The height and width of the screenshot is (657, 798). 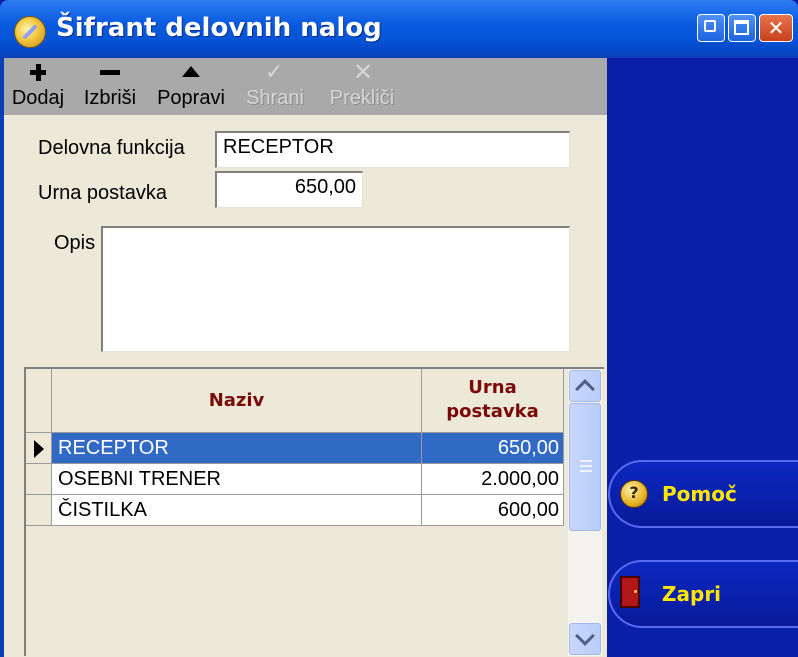 I want to click on cell-naziv: RECEPTOR, so click(x=237, y=448).